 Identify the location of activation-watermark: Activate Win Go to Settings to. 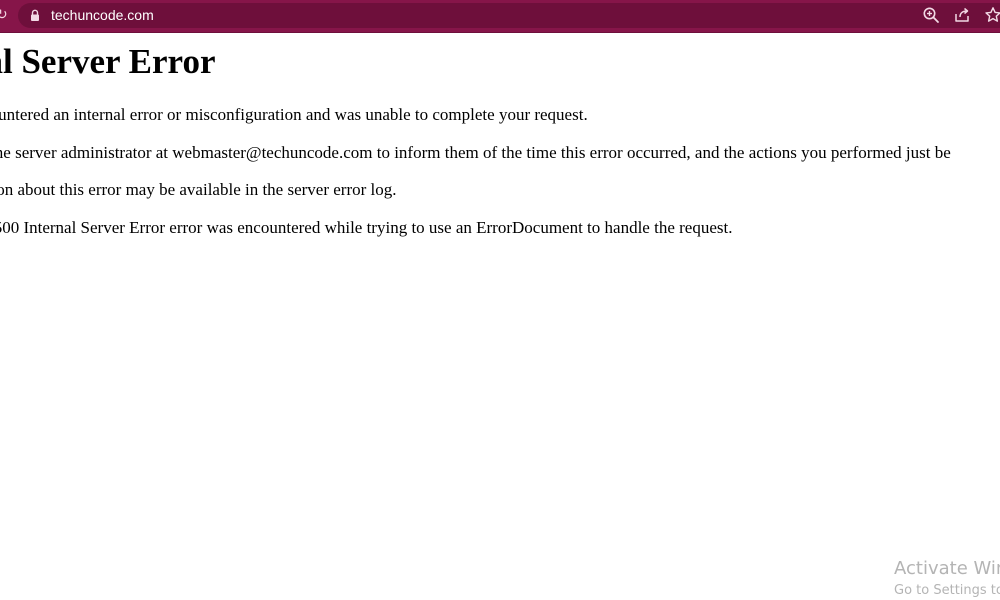
(947, 578).